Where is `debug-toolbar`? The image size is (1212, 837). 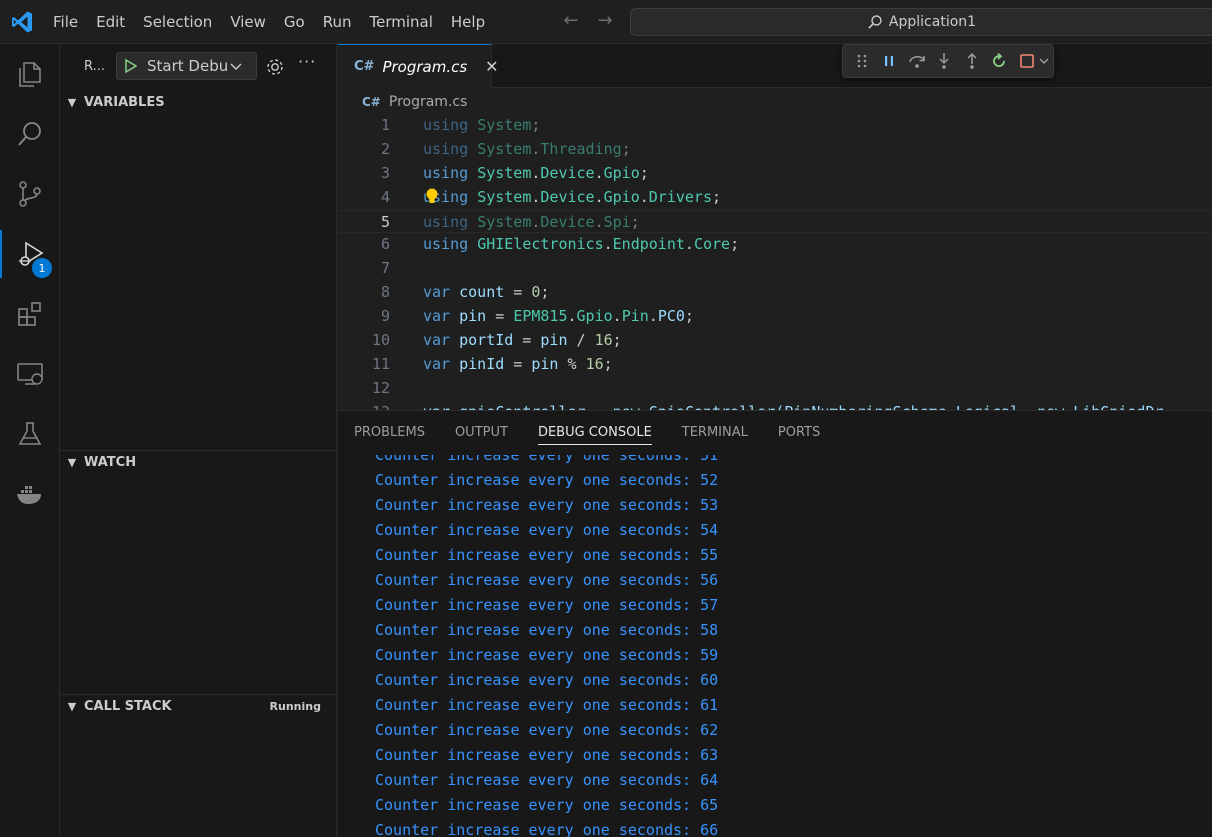 debug-toolbar is located at coordinates (948, 61).